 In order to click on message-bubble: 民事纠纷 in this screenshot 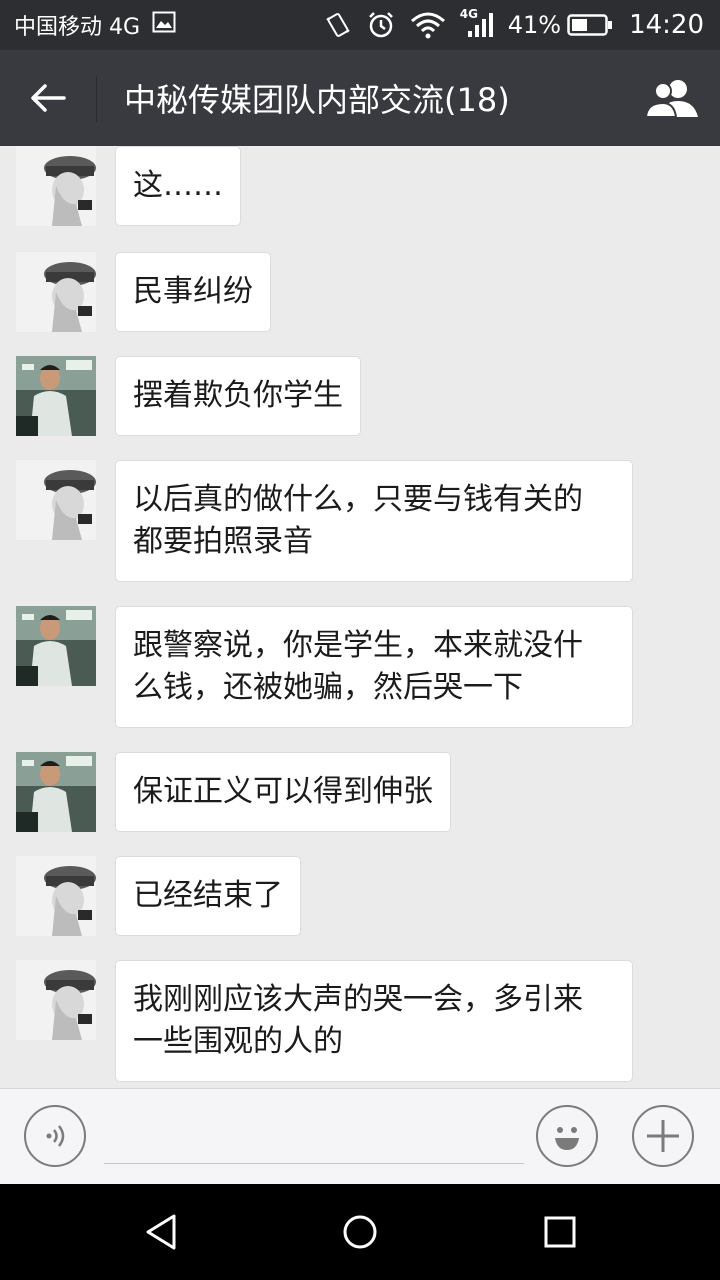, I will do `click(193, 292)`.